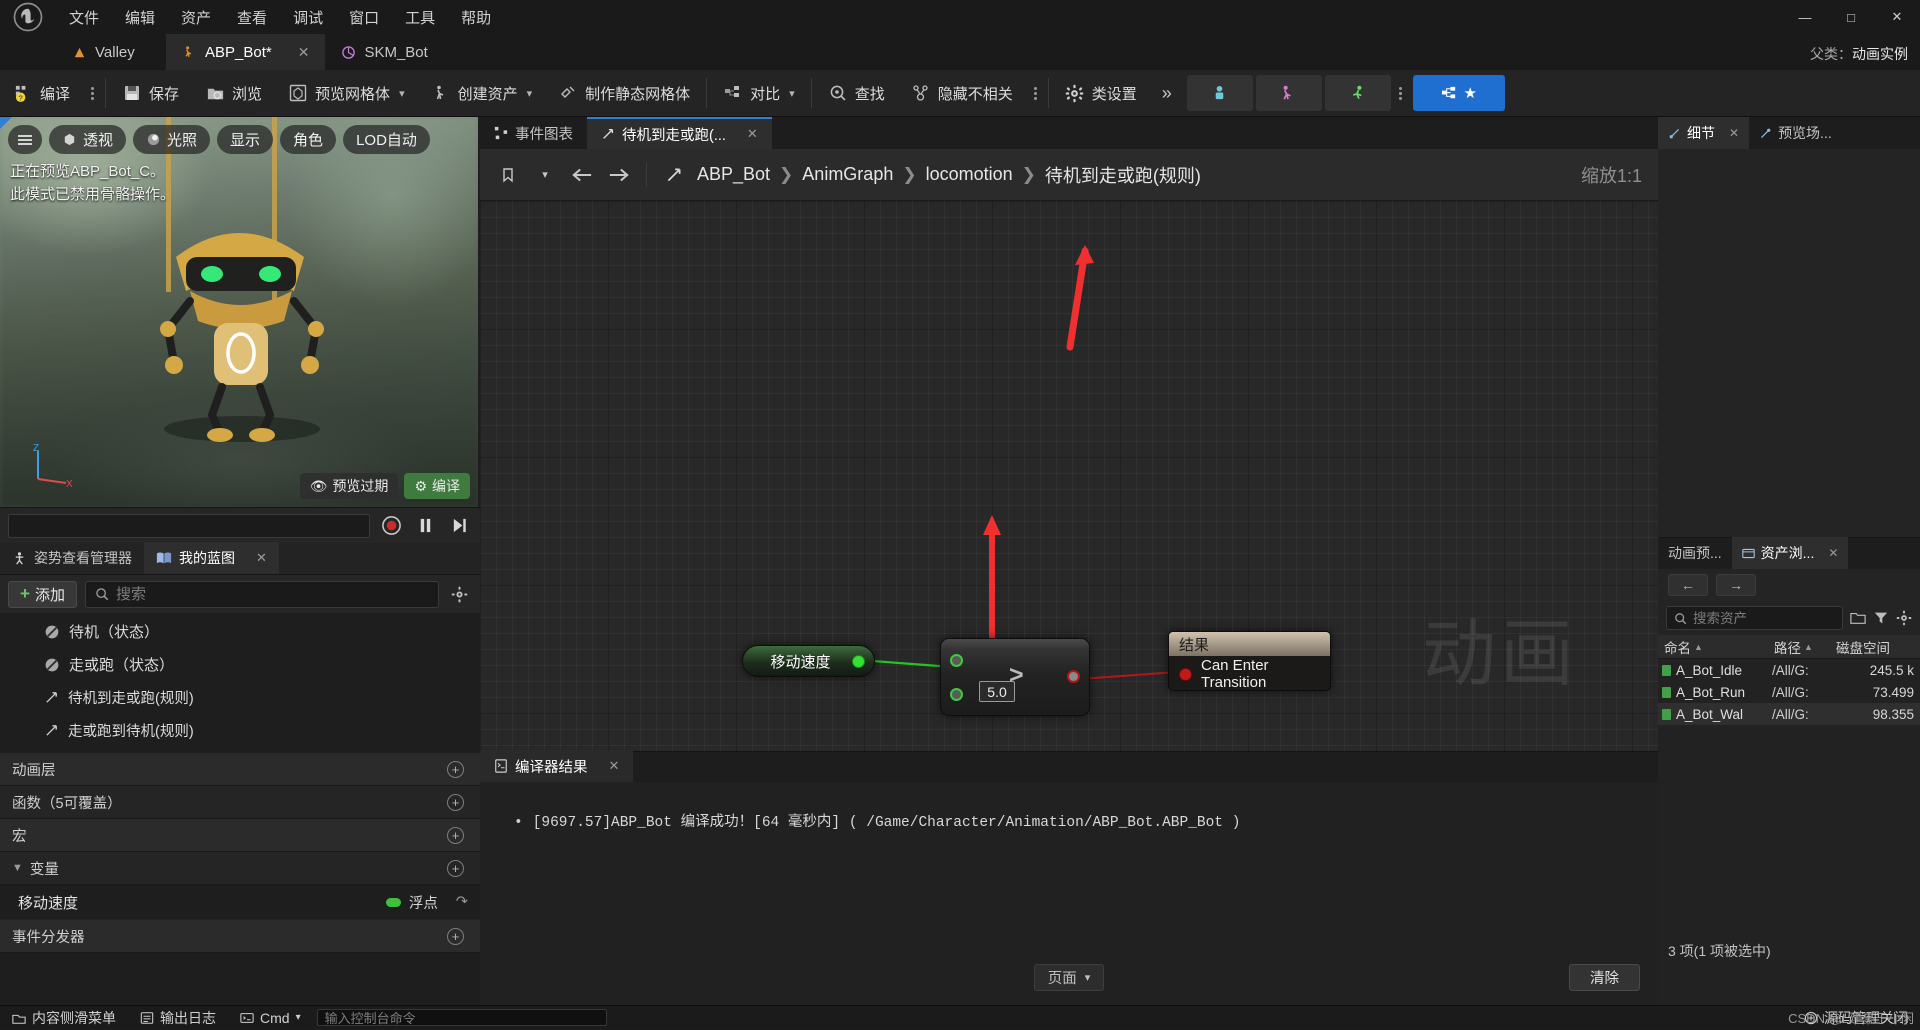 This screenshot has height=1030, width=1920. What do you see at coordinates (759, 93) in the screenshot?
I see `diff-button: 对比 ▾` at bounding box center [759, 93].